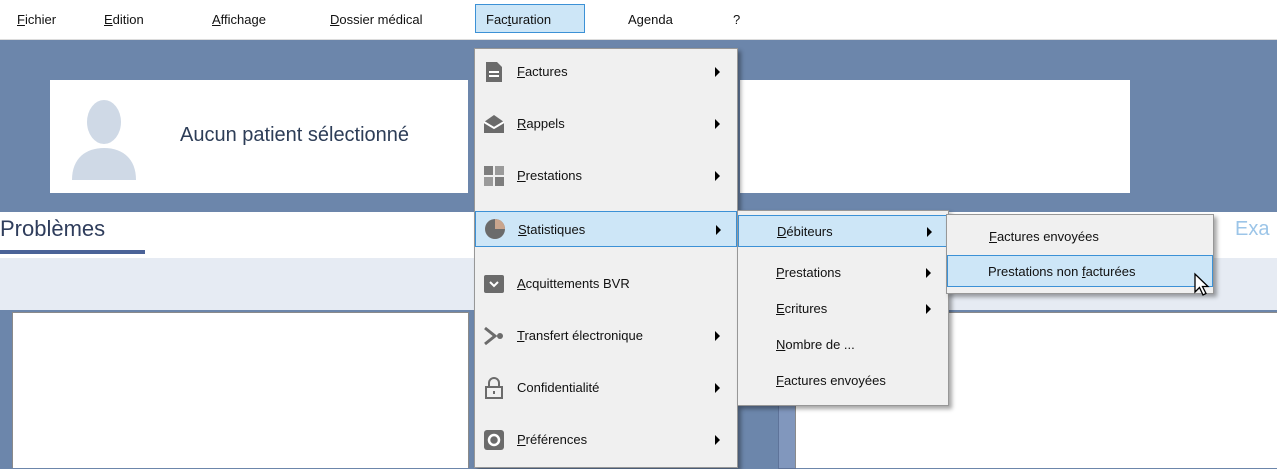  Describe the element at coordinates (831, 380) in the screenshot. I see `stat-factures-envoyees-label: Factures envoyées` at that location.